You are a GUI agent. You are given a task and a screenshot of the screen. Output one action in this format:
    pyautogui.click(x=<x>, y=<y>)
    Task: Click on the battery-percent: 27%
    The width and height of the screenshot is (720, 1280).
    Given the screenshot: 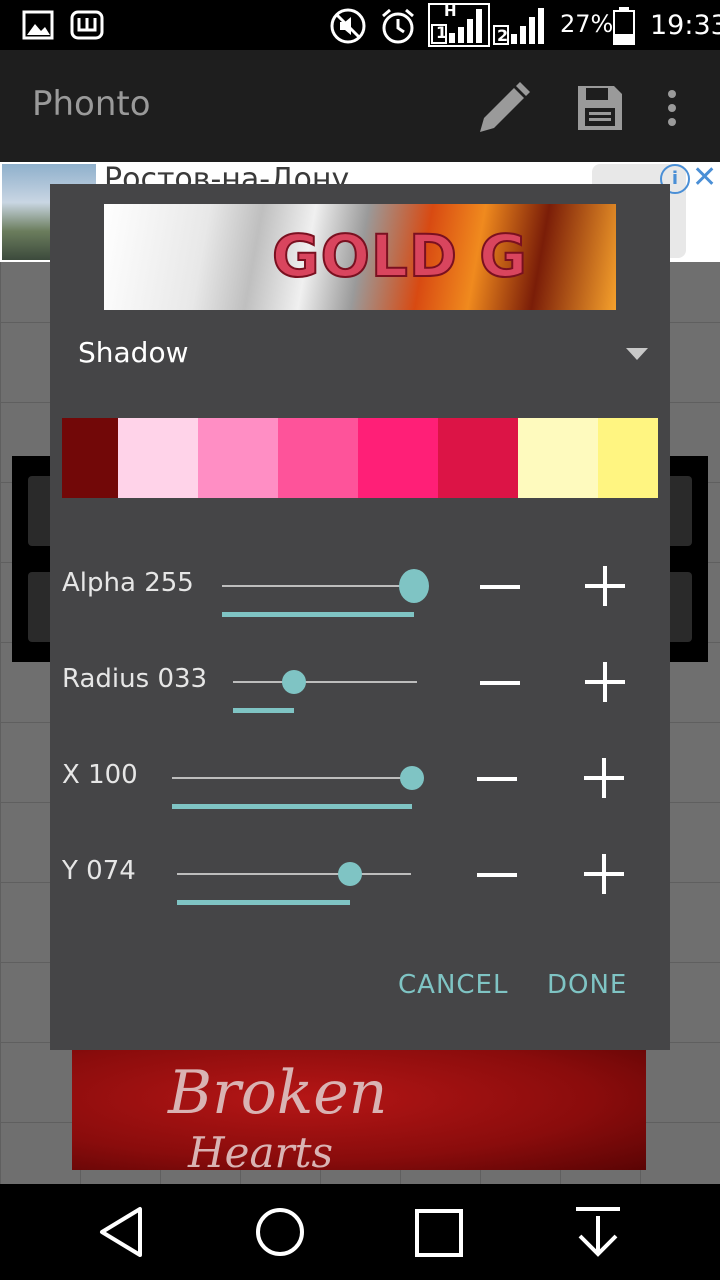 What is the action you would take?
    pyautogui.click(x=587, y=24)
    